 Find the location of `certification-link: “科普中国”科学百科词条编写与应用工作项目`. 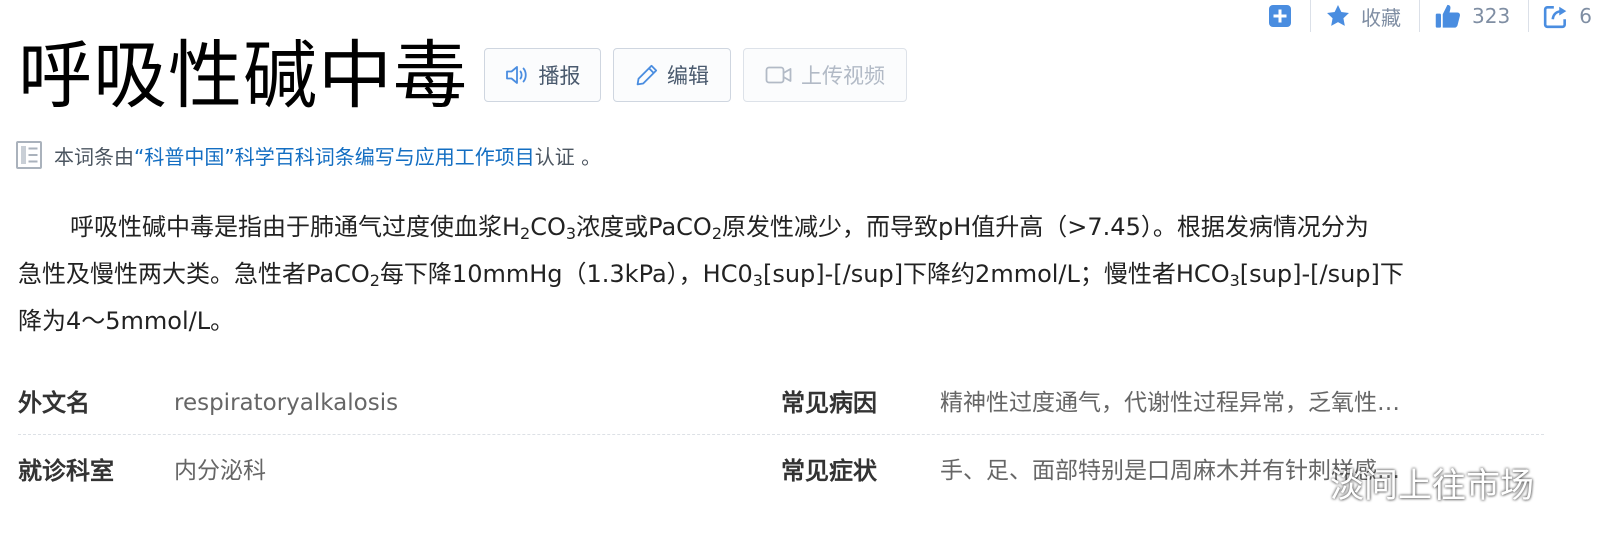

certification-link: “科普中国”科学百科词条编写与应用工作项目 is located at coordinates (334, 155).